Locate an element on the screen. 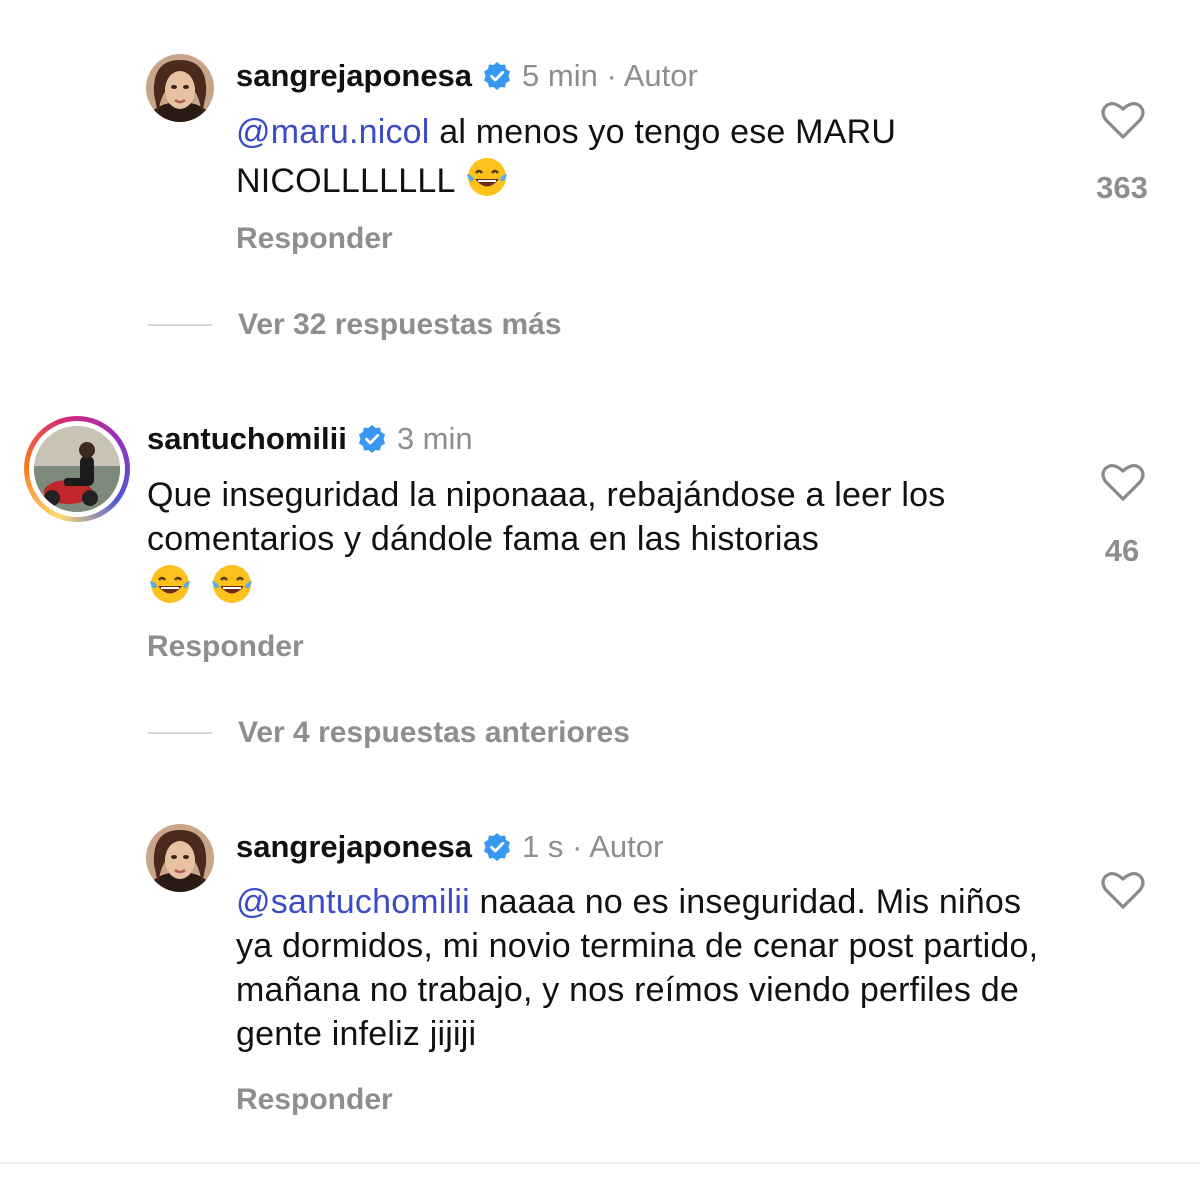  timestamp: 3 min is located at coordinates (434, 438).